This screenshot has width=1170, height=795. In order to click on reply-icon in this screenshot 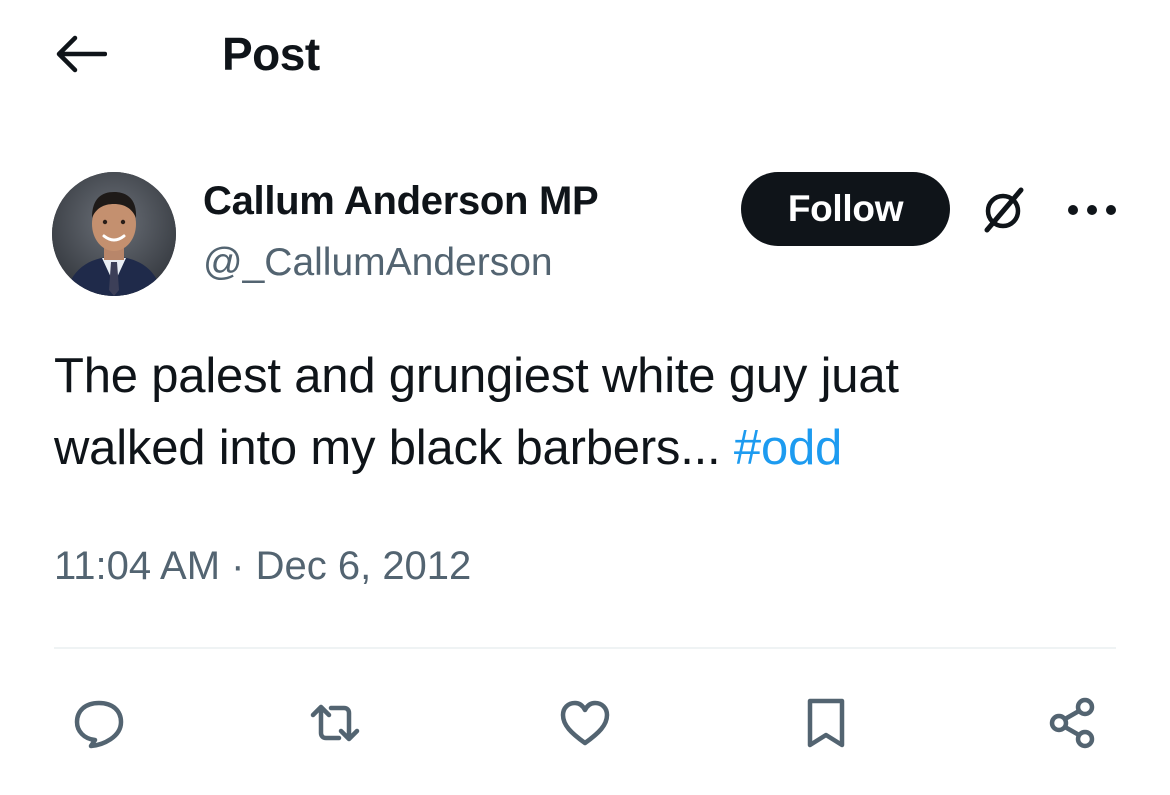, I will do `click(99, 724)`.